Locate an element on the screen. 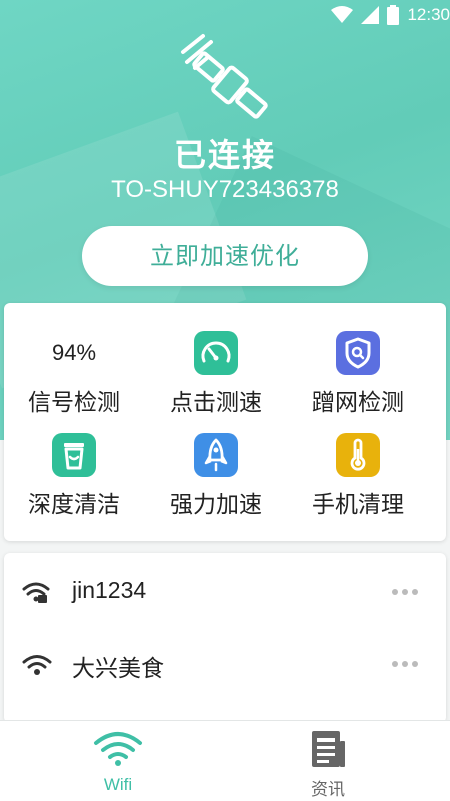  rocket-icon is located at coordinates (216, 455).